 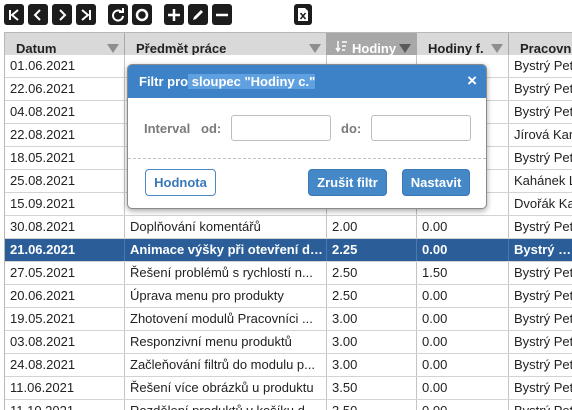 What do you see at coordinates (372, 296) in the screenshot?
I see `table-cell-hours: 2.50` at bounding box center [372, 296].